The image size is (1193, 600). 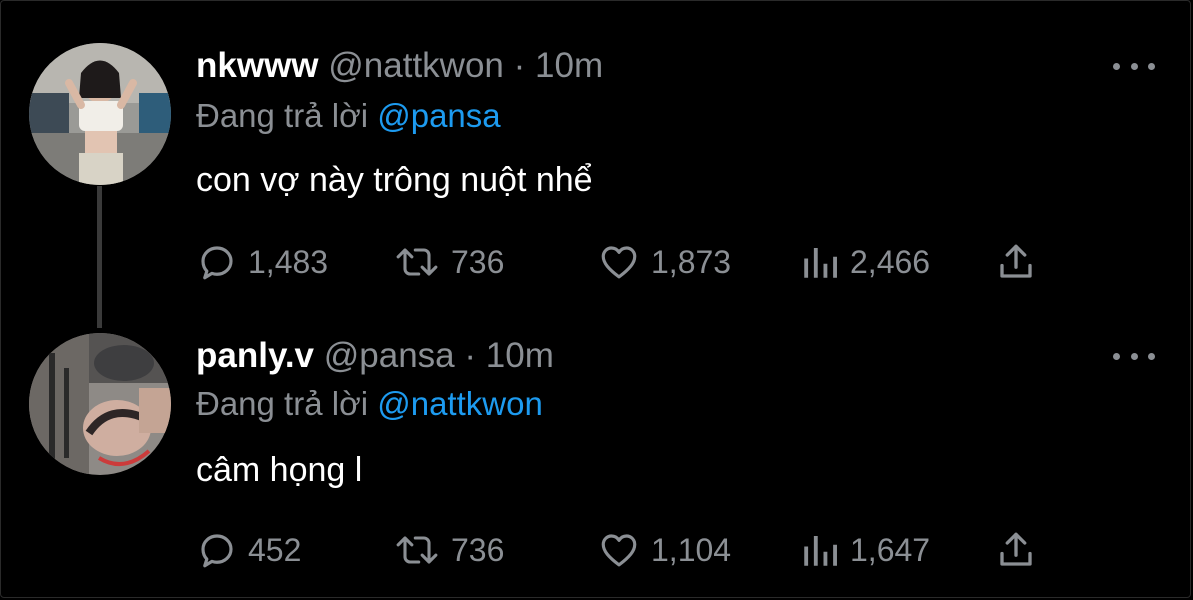 I want to click on view-count: 1,647, so click(x=890, y=549).